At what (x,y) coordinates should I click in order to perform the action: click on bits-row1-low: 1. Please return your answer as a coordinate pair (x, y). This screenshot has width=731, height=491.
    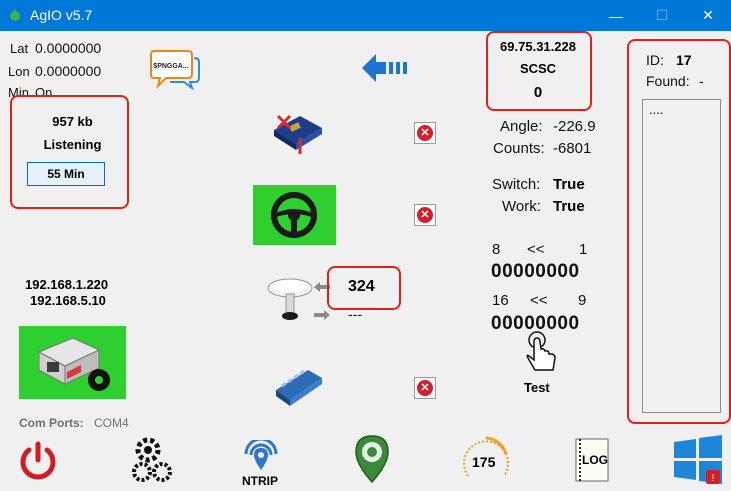
    Looking at the image, I should click on (583, 249).